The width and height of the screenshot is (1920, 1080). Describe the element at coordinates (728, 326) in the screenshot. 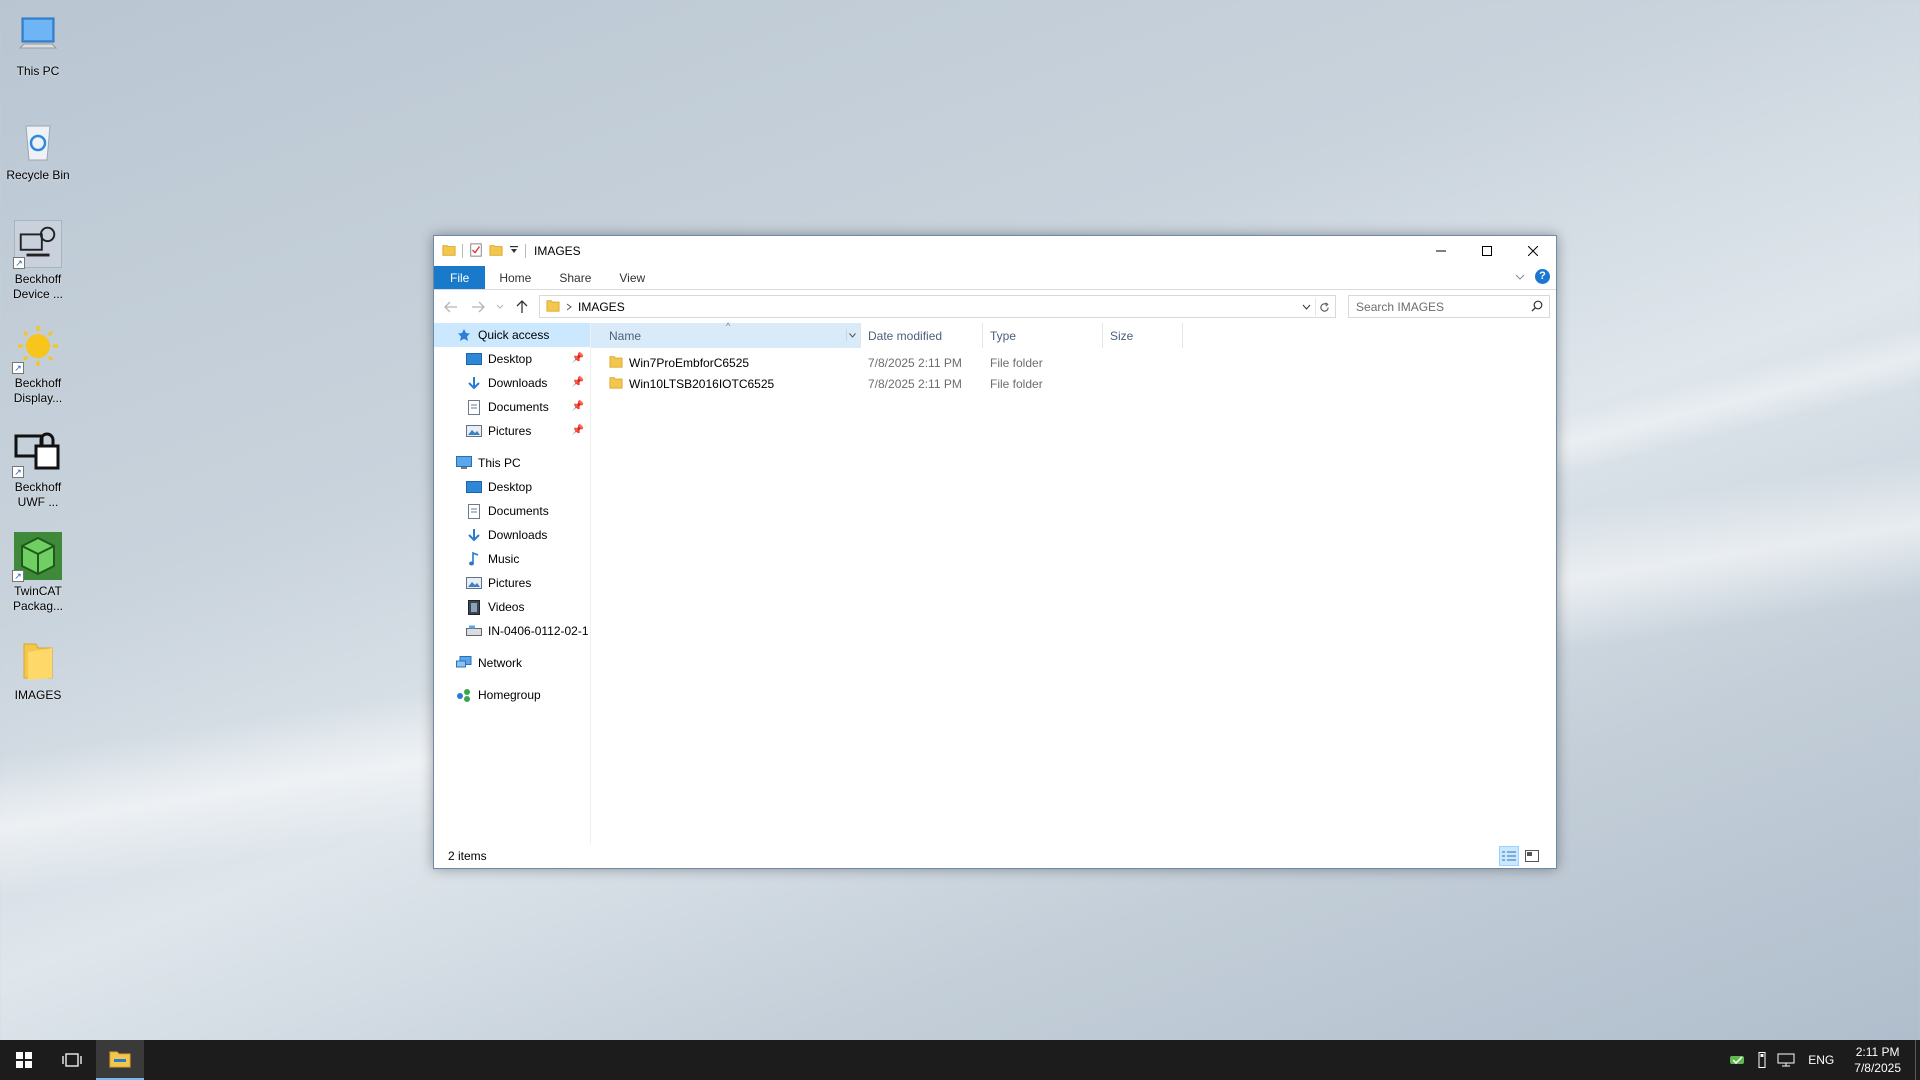

I see `sort-ascending-icon: ^` at that location.